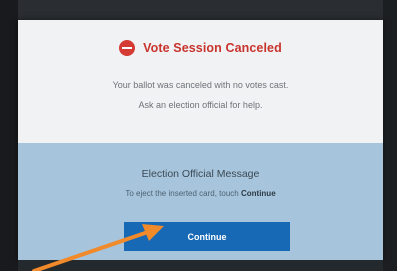 The width and height of the screenshot is (397, 271). Describe the element at coordinates (198, 10) in the screenshot. I see `device-bezel-top` at that location.